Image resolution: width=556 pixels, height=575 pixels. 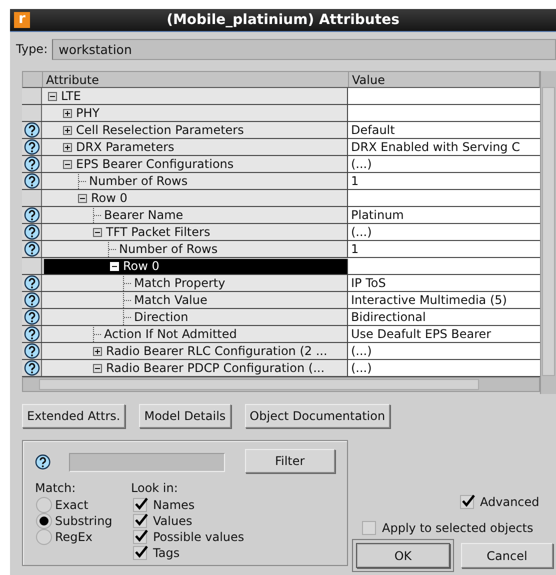 What do you see at coordinates (289, 461) in the screenshot?
I see `filter-button: Filter` at bounding box center [289, 461].